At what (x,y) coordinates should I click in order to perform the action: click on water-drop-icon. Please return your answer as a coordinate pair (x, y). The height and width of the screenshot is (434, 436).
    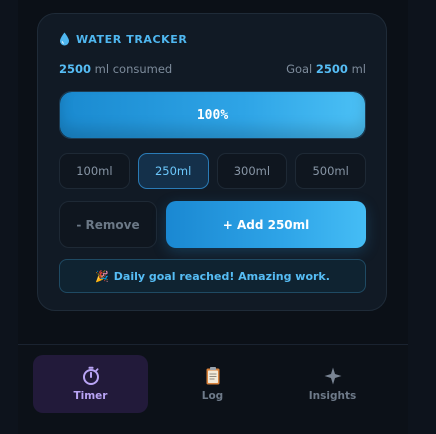
    Looking at the image, I should click on (64, 39).